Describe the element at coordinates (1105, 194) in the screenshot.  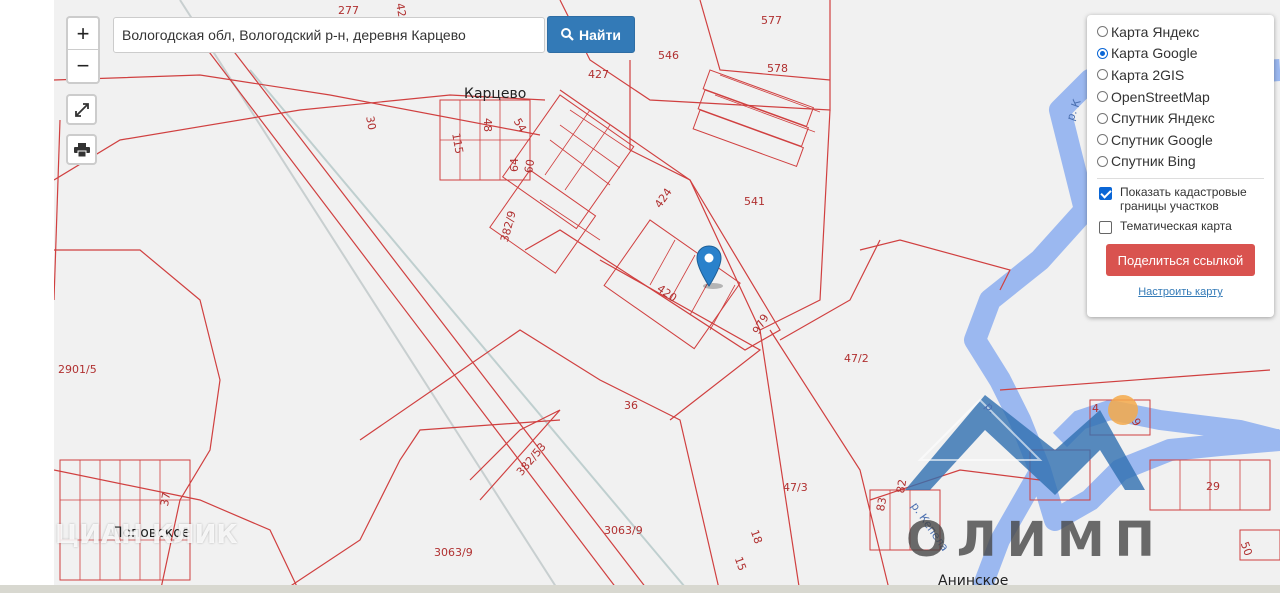
I see `checkbox-checked-icon` at that location.